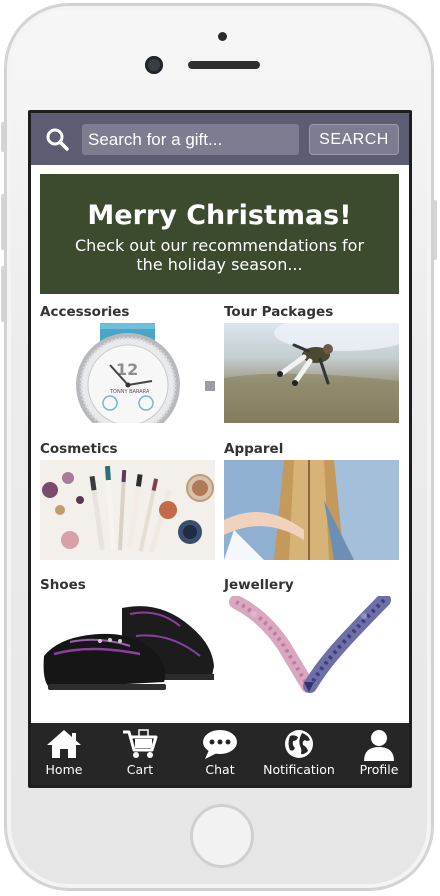 The image size is (440, 896). What do you see at coordinates (379, 745) in the screenshot?
I see `profile-icon` at bounding box center [379, 745].